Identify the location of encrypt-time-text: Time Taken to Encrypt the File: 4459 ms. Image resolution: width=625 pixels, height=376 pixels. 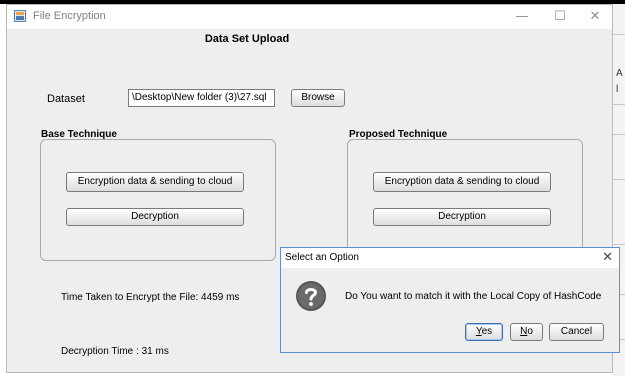
(150, 297).